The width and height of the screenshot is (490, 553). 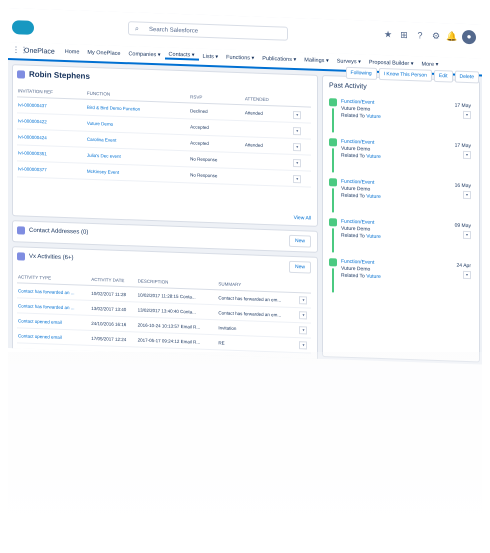 I want to click on record-name: Robin Stephens, so click(x=59, y=75).